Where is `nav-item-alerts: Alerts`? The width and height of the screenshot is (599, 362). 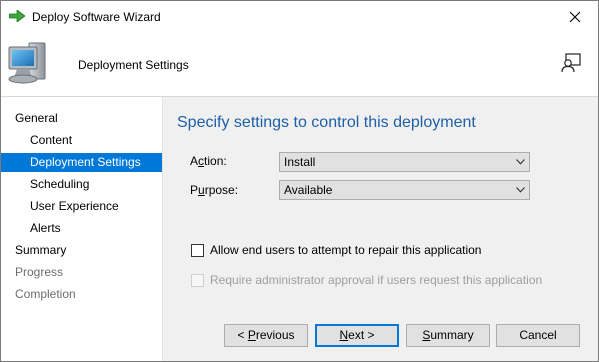
nav-item-alerts: Alerts is located at coordinates (81, 228).